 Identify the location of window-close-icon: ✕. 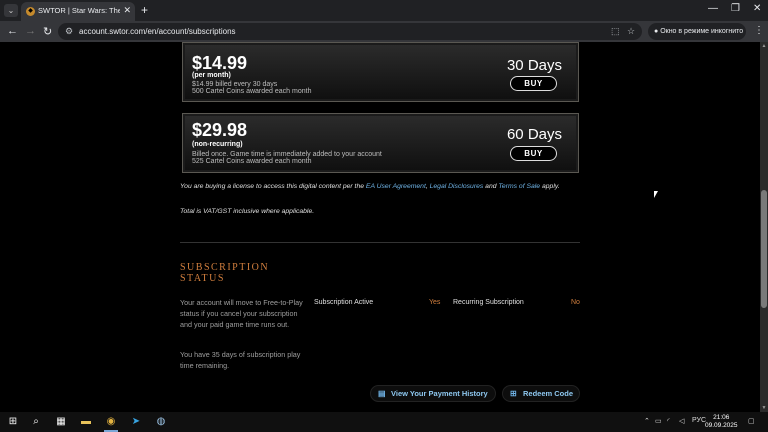
(757, 8).